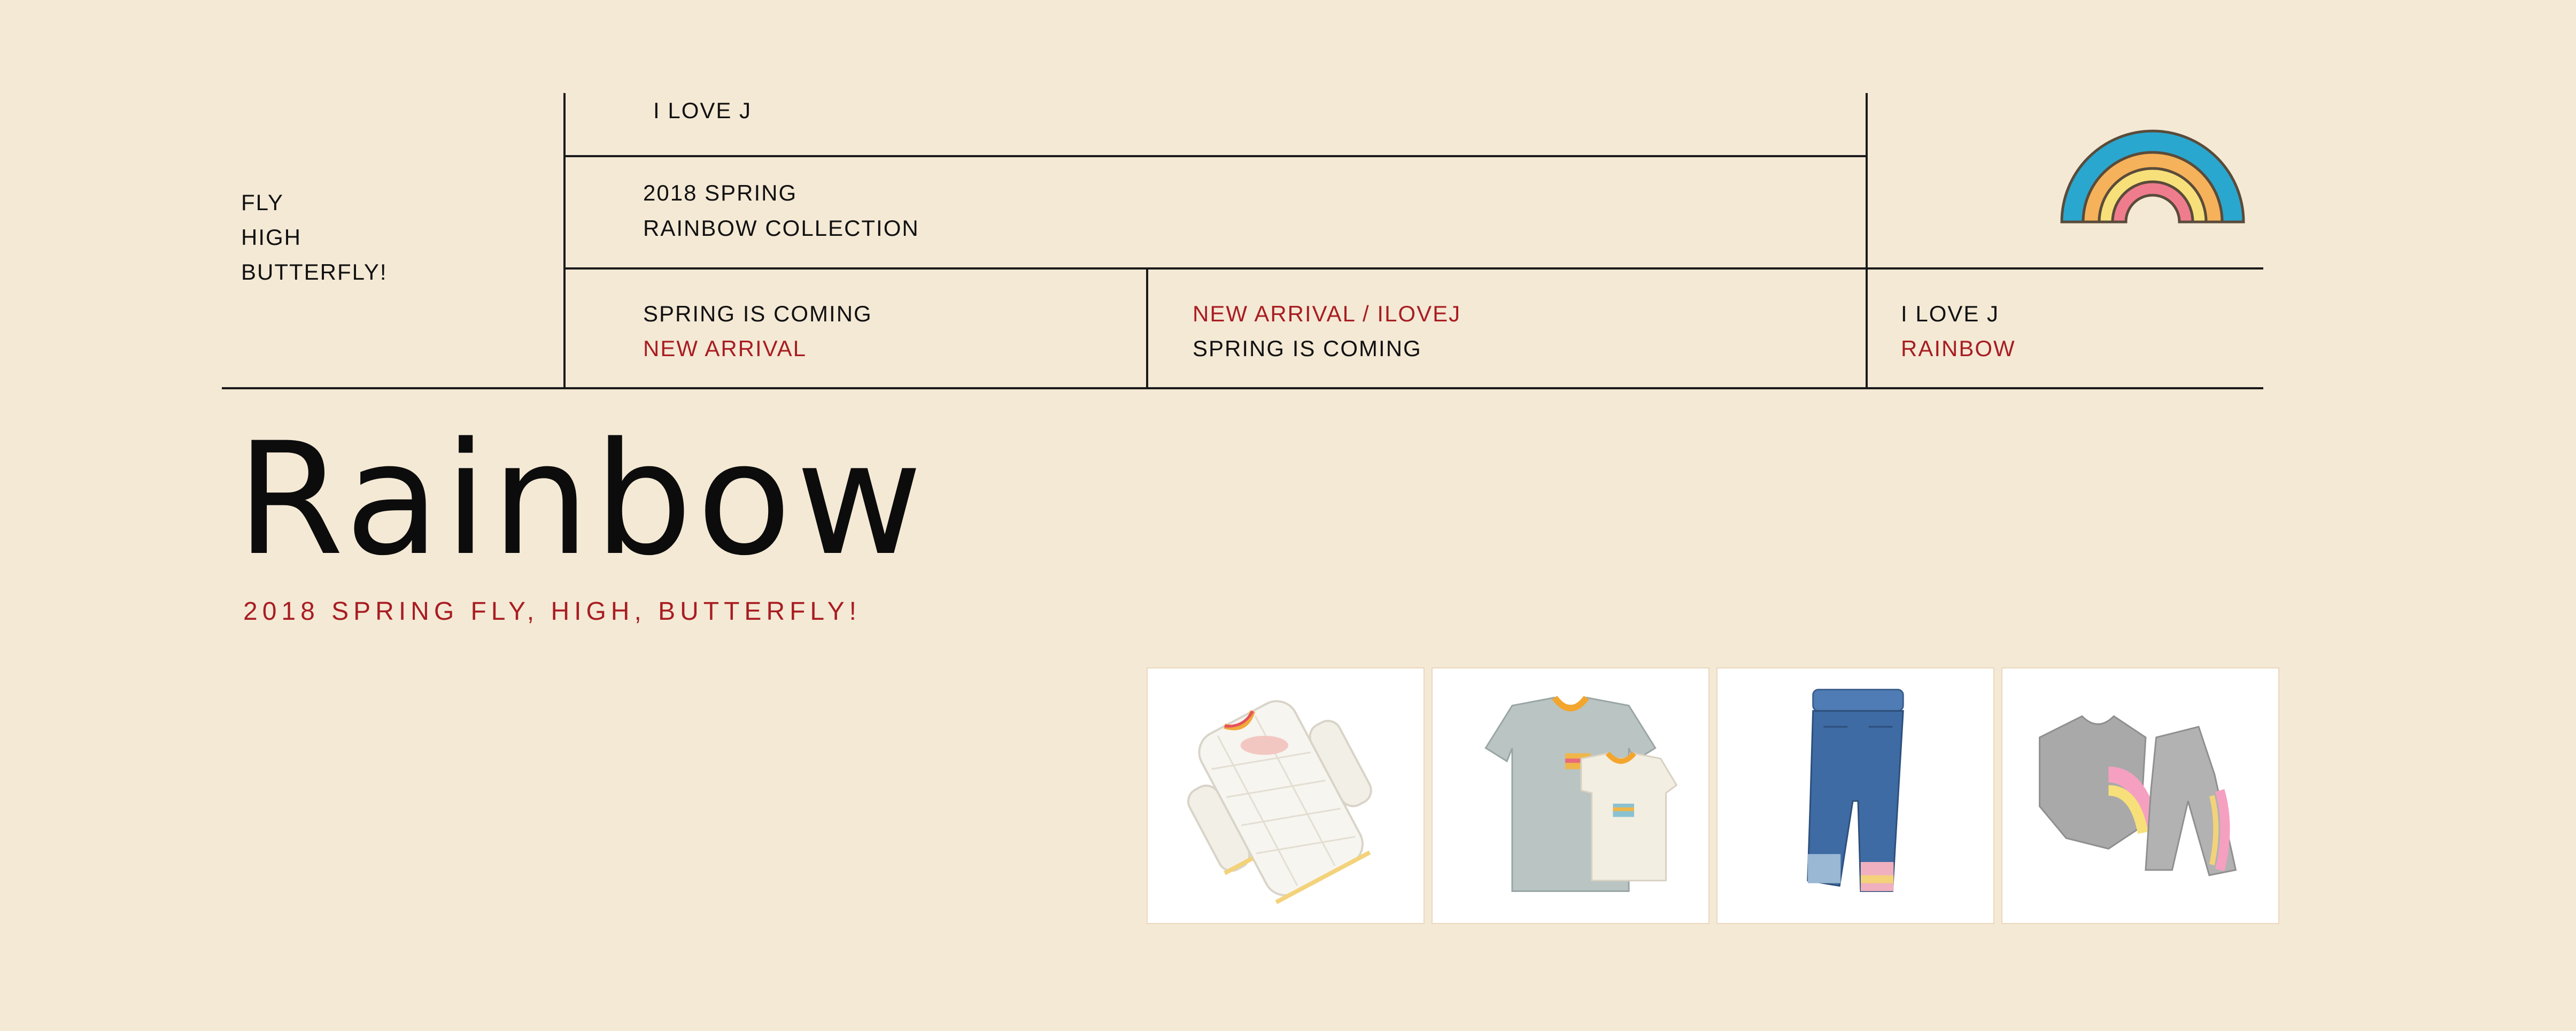 This screenshot has height=1031, width=2576. I want to click on collection-line-1: 2018 SPRING, so click(721, 192).